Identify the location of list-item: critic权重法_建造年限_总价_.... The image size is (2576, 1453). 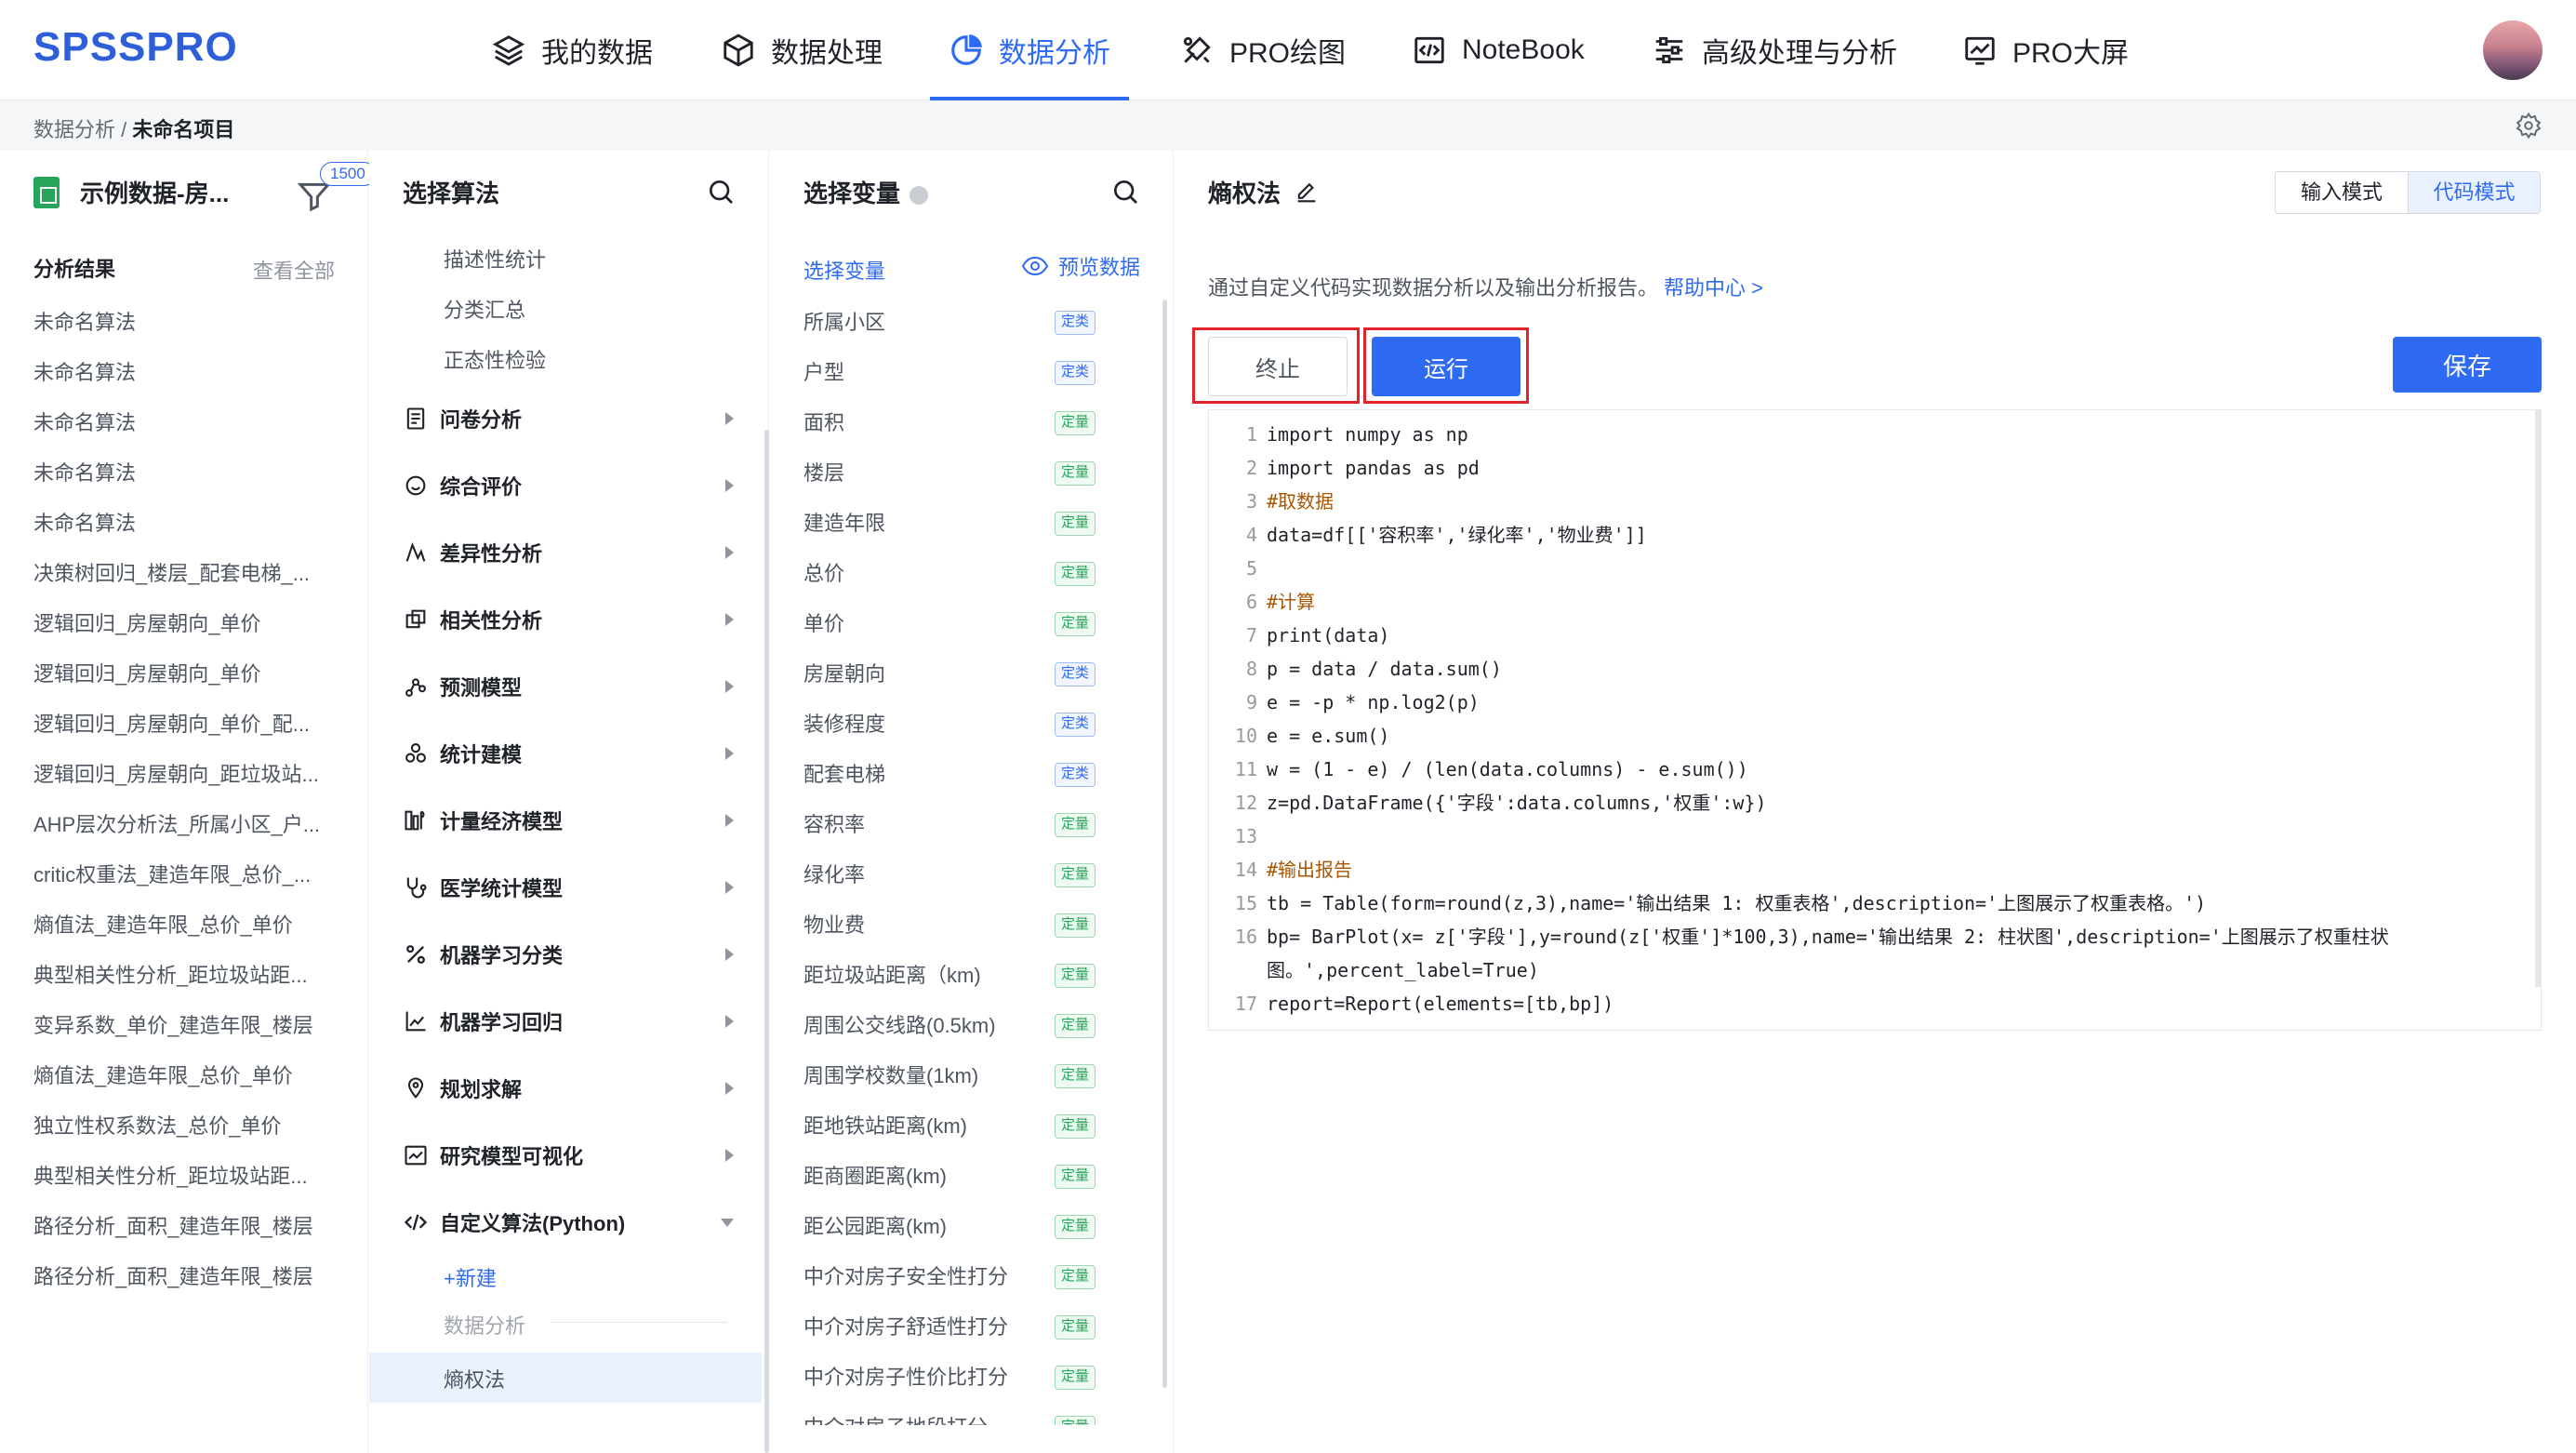
(186, 887).